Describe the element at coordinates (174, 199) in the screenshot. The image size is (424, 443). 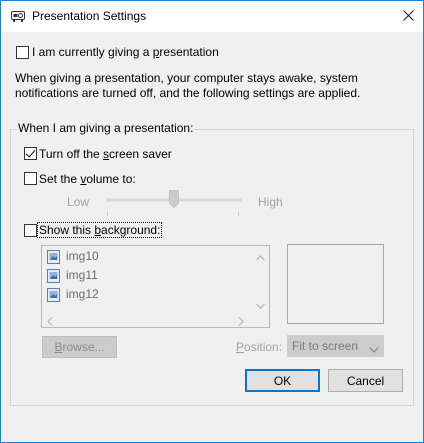
I see `volume-slider-thumb` at that location.